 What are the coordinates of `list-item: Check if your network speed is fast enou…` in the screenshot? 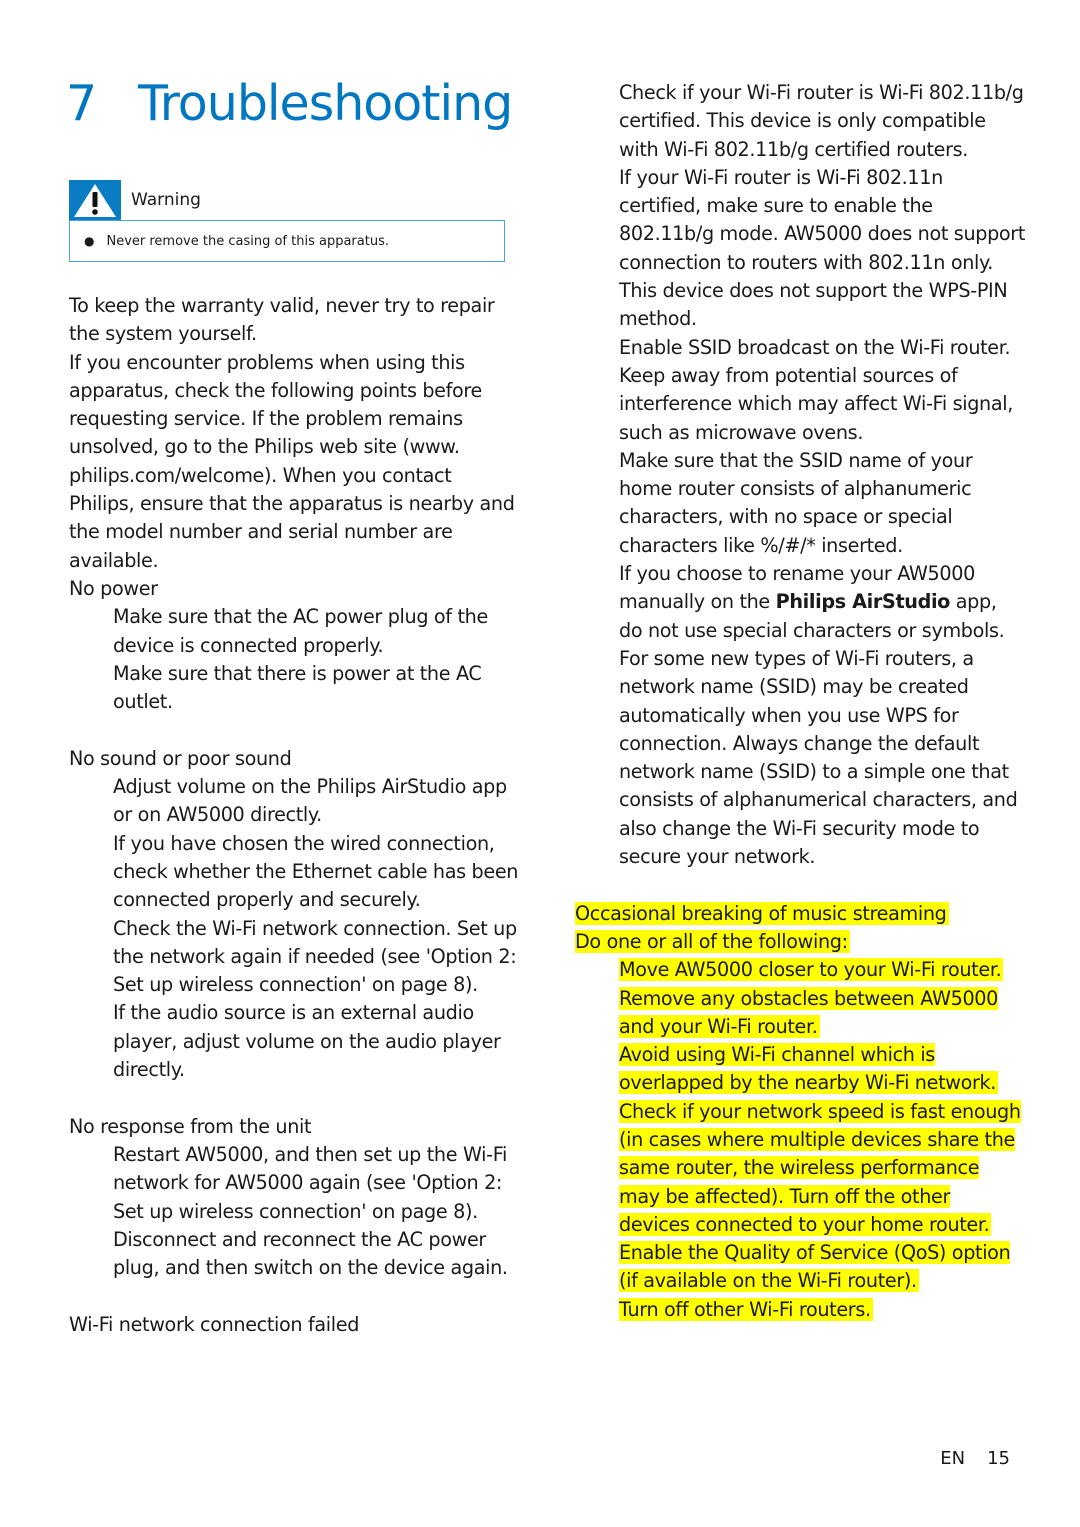 It's located at (820, 1167).